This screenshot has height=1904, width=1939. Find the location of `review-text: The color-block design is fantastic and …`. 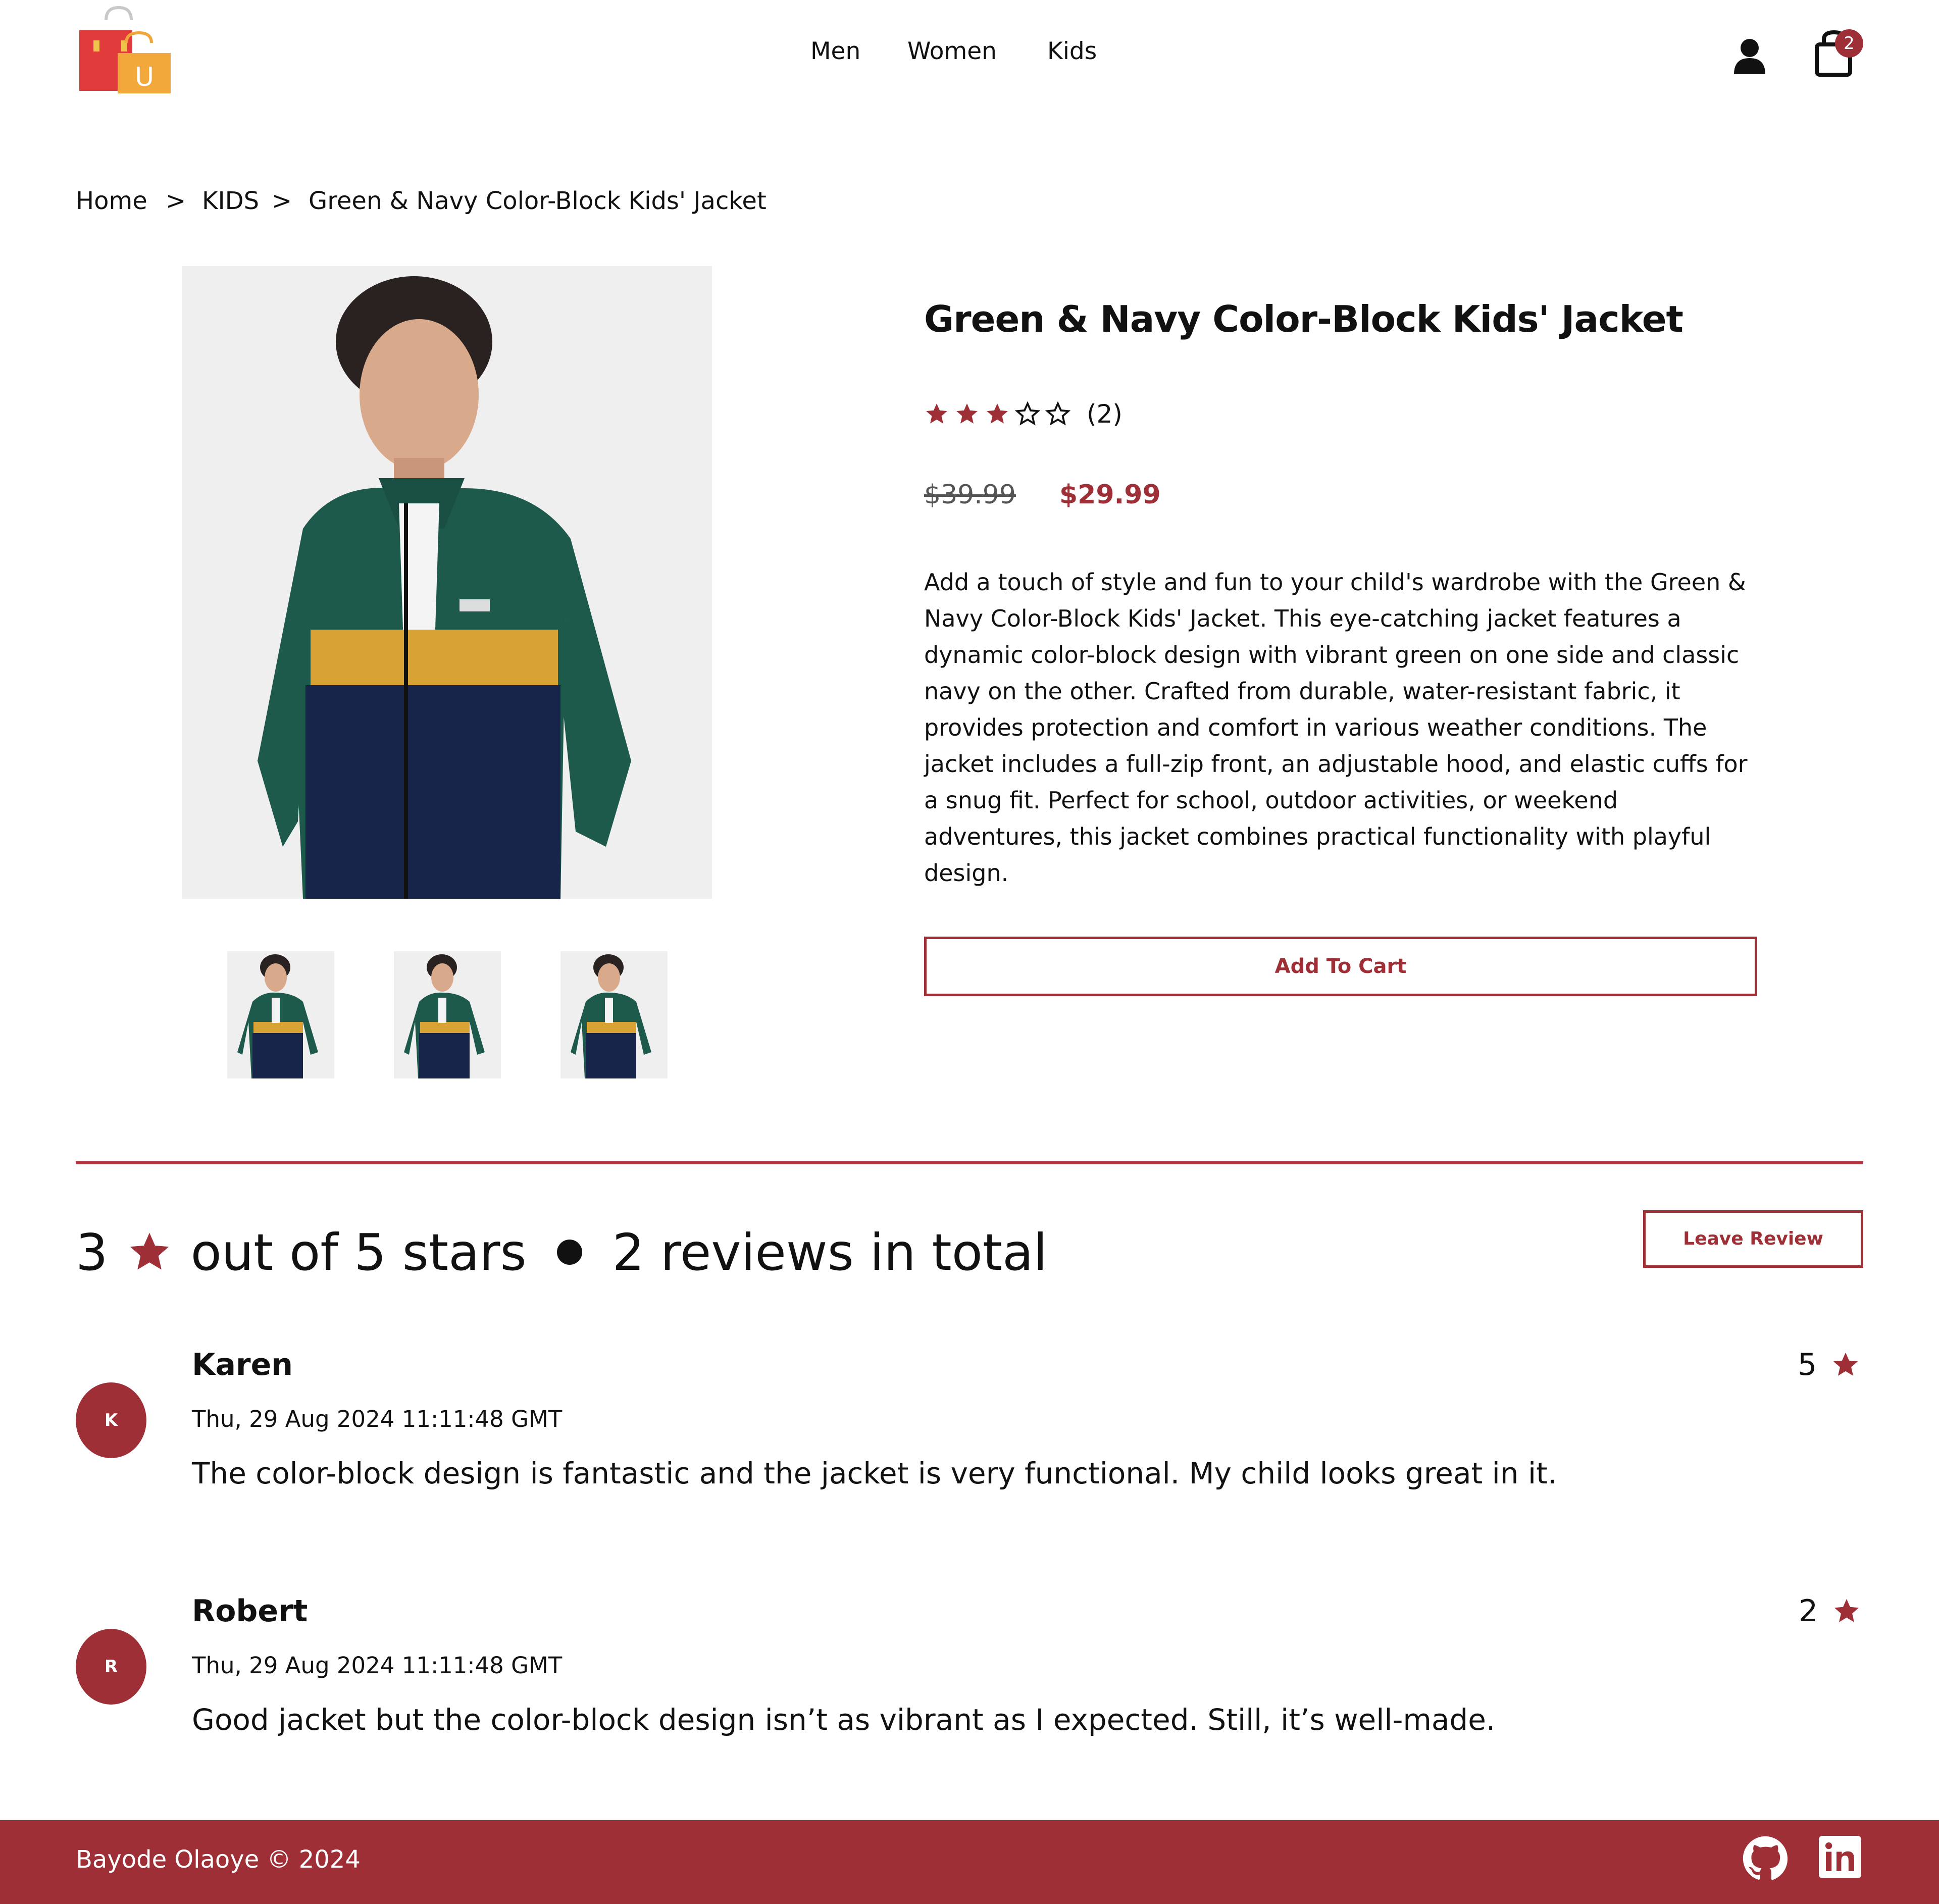

review-text: The color-block design is fantastic and … is located at coordinates (875, 1473).